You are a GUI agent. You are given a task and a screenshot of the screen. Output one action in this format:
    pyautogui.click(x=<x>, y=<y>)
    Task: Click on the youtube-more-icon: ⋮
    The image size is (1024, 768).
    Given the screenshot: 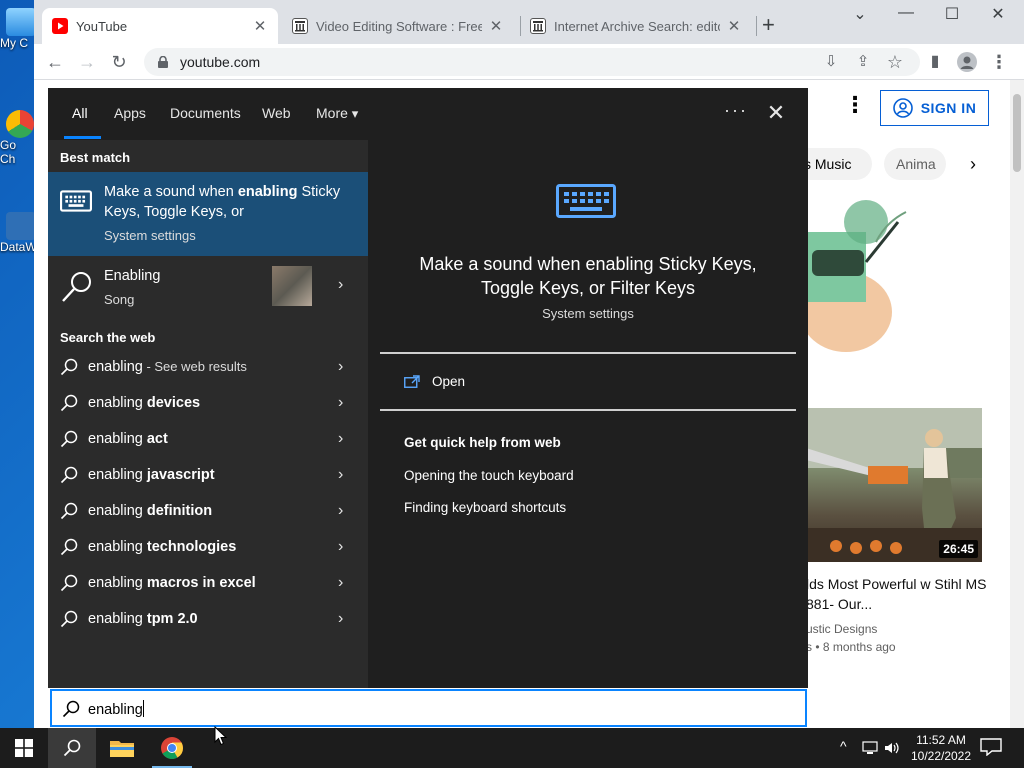 What is the action you would take?
    pyautogui.click(x=855, y=105)
    